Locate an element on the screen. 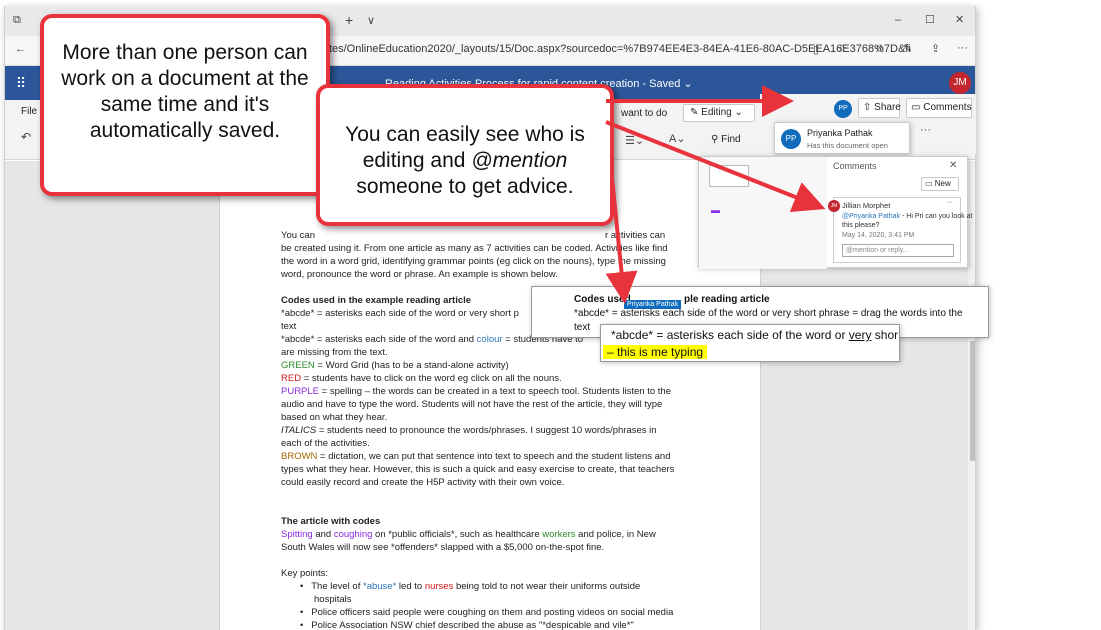  italics-label: ITALICS is located at coordinates (299, 430).